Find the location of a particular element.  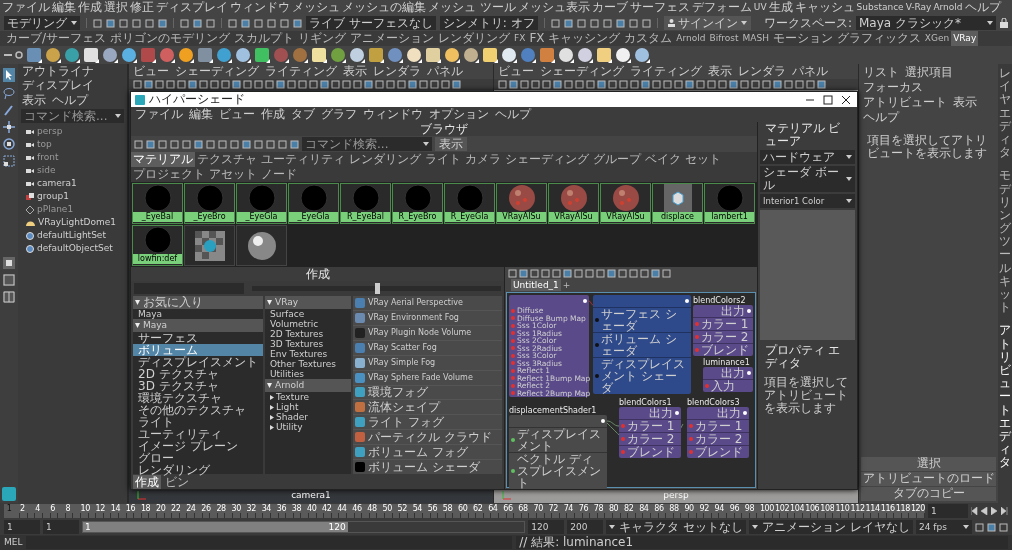

brush-icon is located at coordinates (9, 110).